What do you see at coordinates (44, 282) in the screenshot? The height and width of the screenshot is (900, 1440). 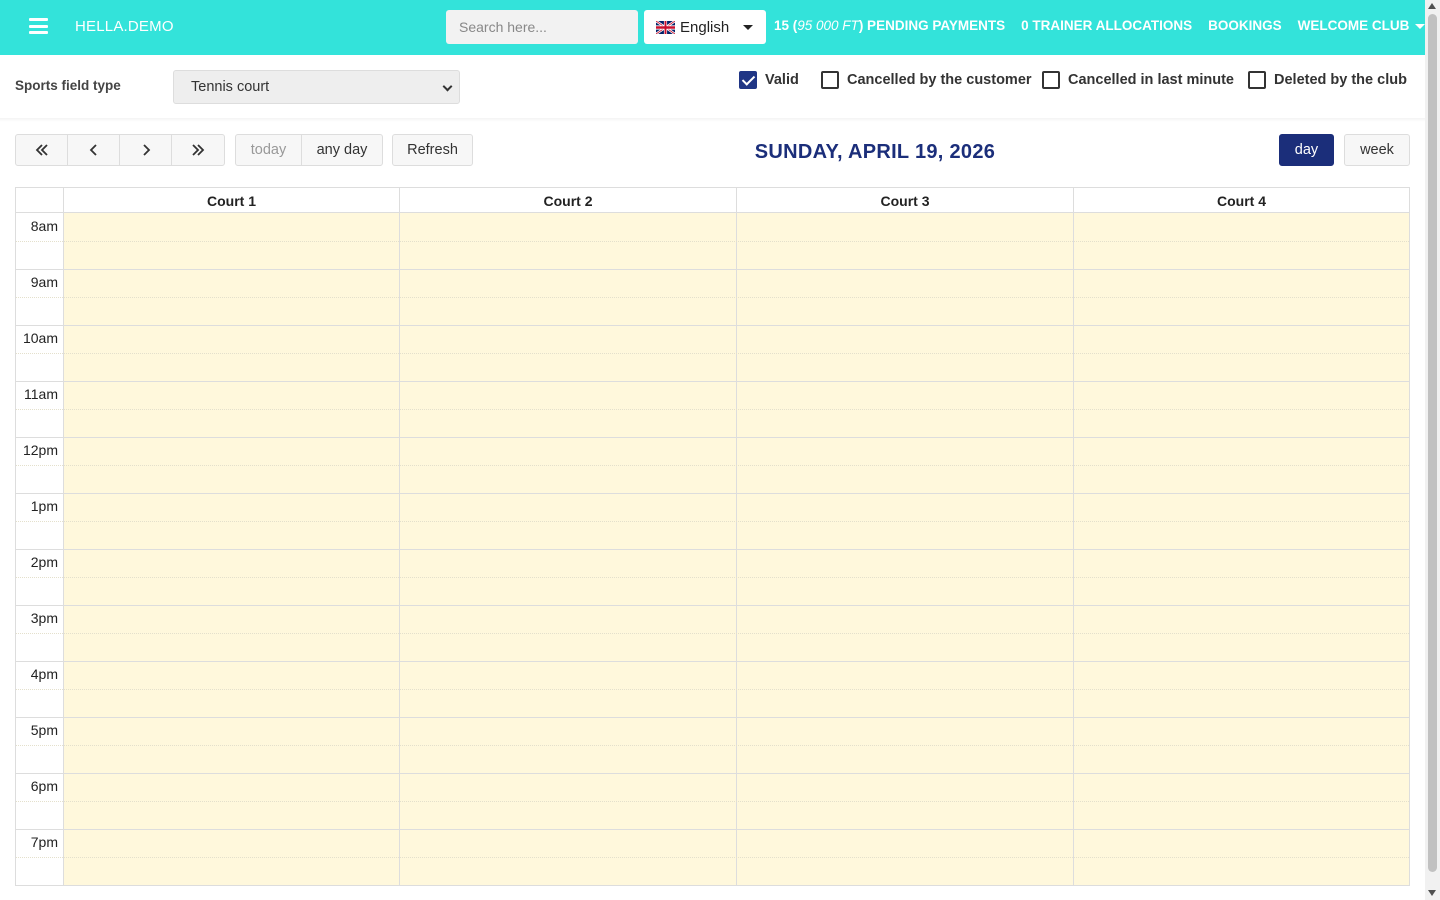 I see `time-label: 9am` at bounding box center [44, 282].